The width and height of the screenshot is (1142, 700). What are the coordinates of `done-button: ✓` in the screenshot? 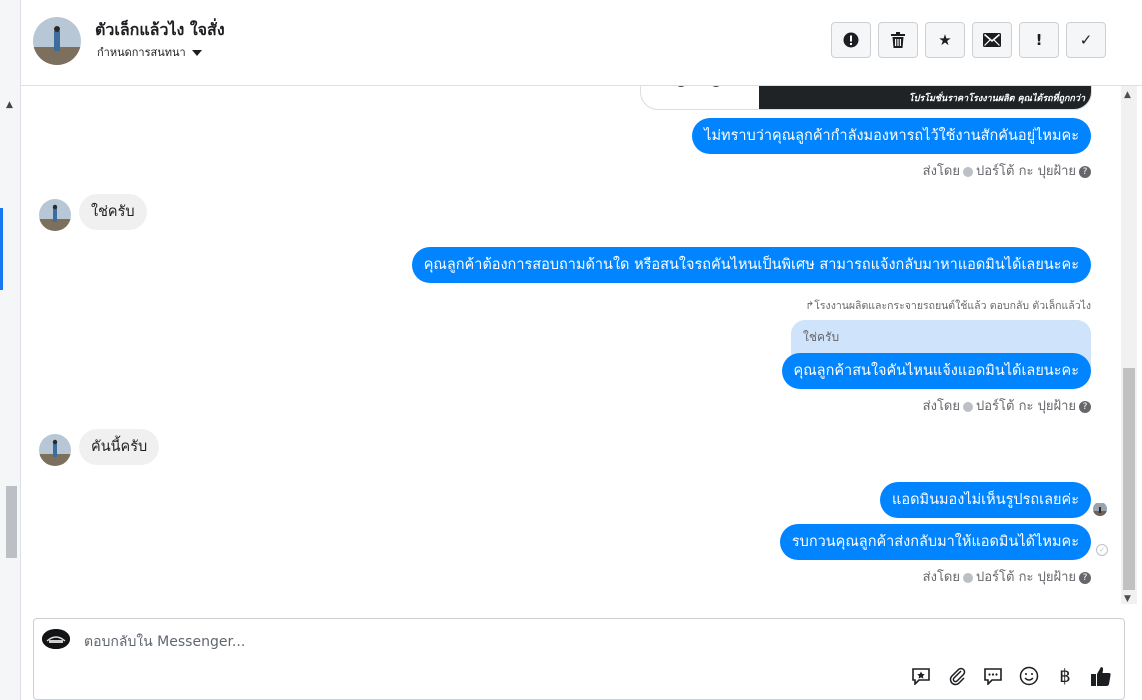 It's located at (1086, 40).